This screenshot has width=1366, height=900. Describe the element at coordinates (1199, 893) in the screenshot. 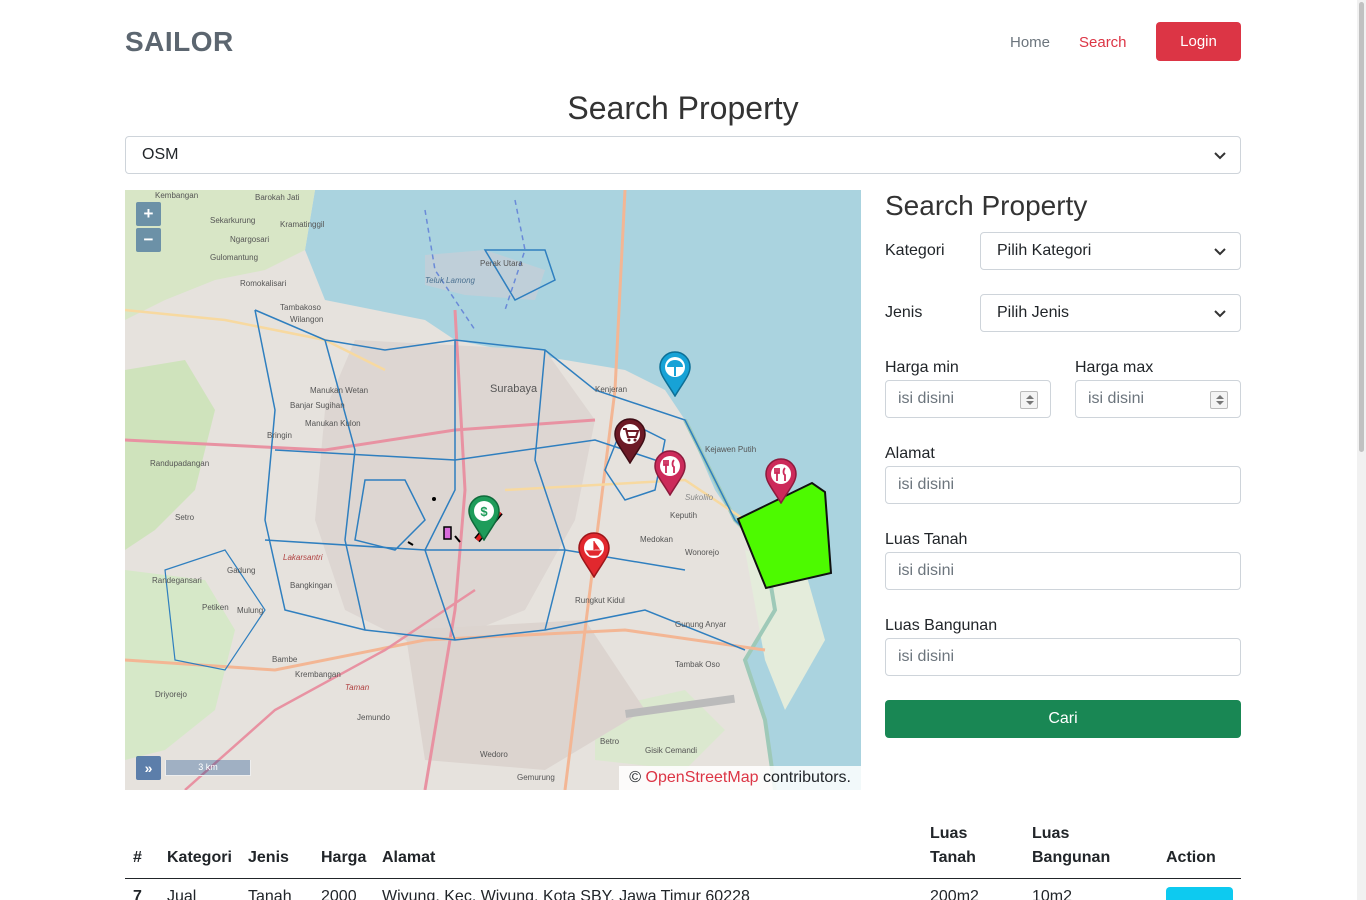

I see `row-action-button` at that location.